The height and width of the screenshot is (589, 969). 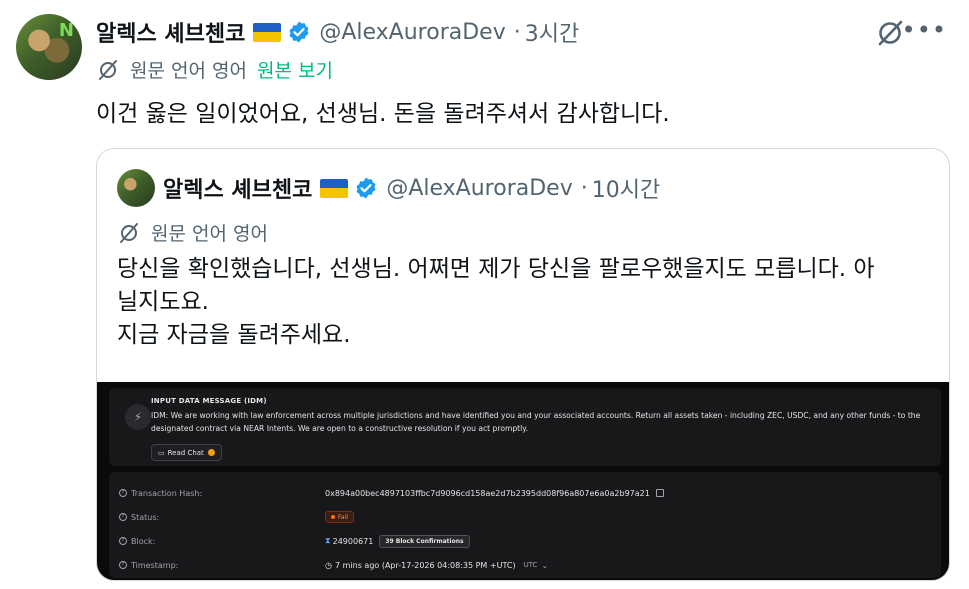 I want to click on hourglass-icon: ⧗, so click(x=328, y=540).